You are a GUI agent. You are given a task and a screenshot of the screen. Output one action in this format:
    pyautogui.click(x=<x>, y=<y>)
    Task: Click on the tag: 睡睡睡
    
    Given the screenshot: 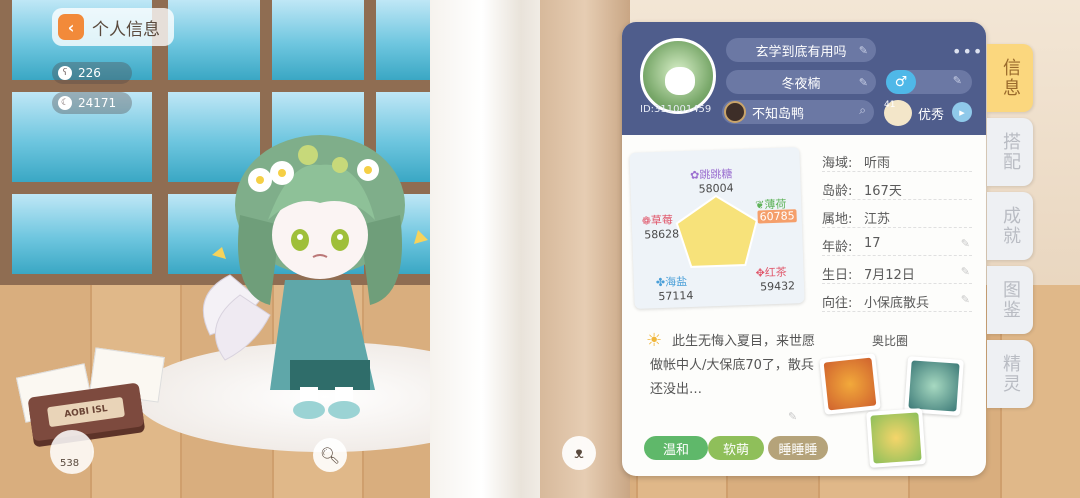 What is the action you would take?
    pyautogui.click(x=798, y=448)
    